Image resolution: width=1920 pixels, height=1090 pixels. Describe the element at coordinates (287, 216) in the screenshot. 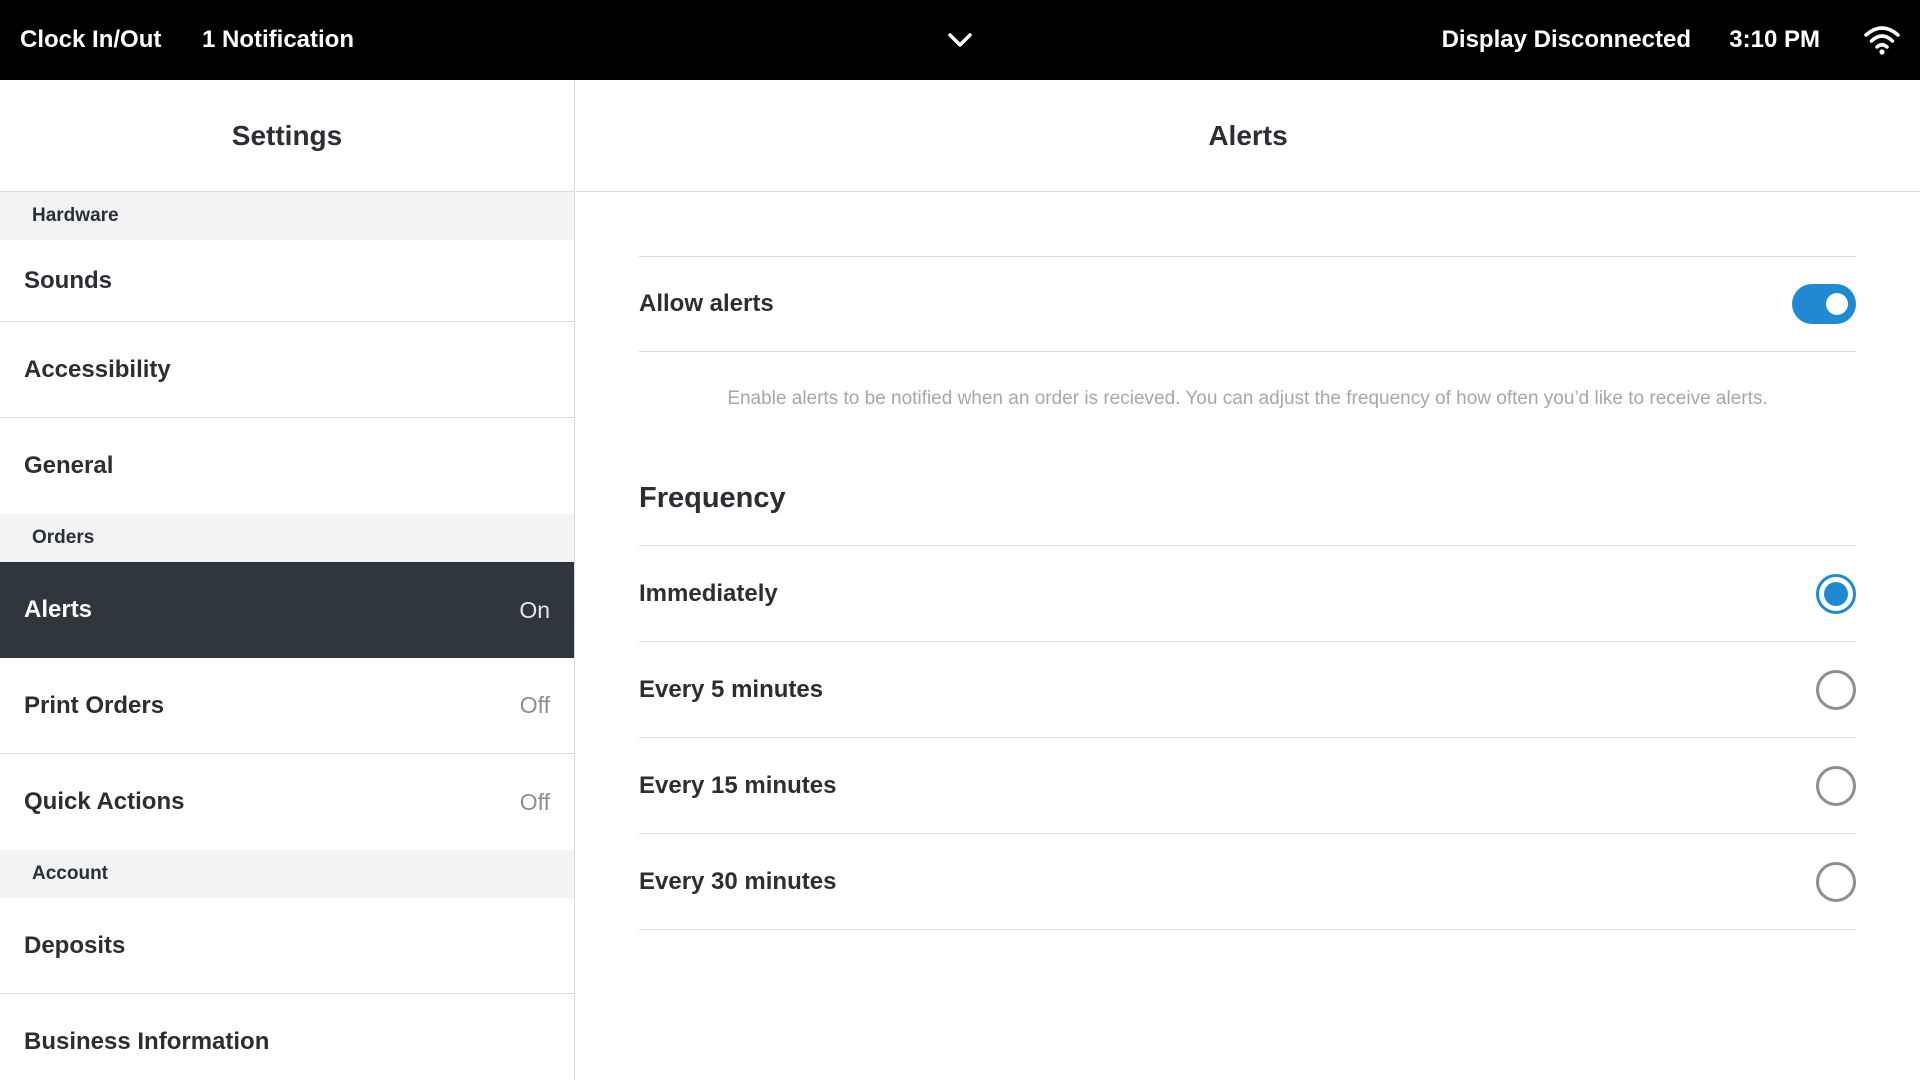

I see `section-header-hardware: Hardware` at that location.